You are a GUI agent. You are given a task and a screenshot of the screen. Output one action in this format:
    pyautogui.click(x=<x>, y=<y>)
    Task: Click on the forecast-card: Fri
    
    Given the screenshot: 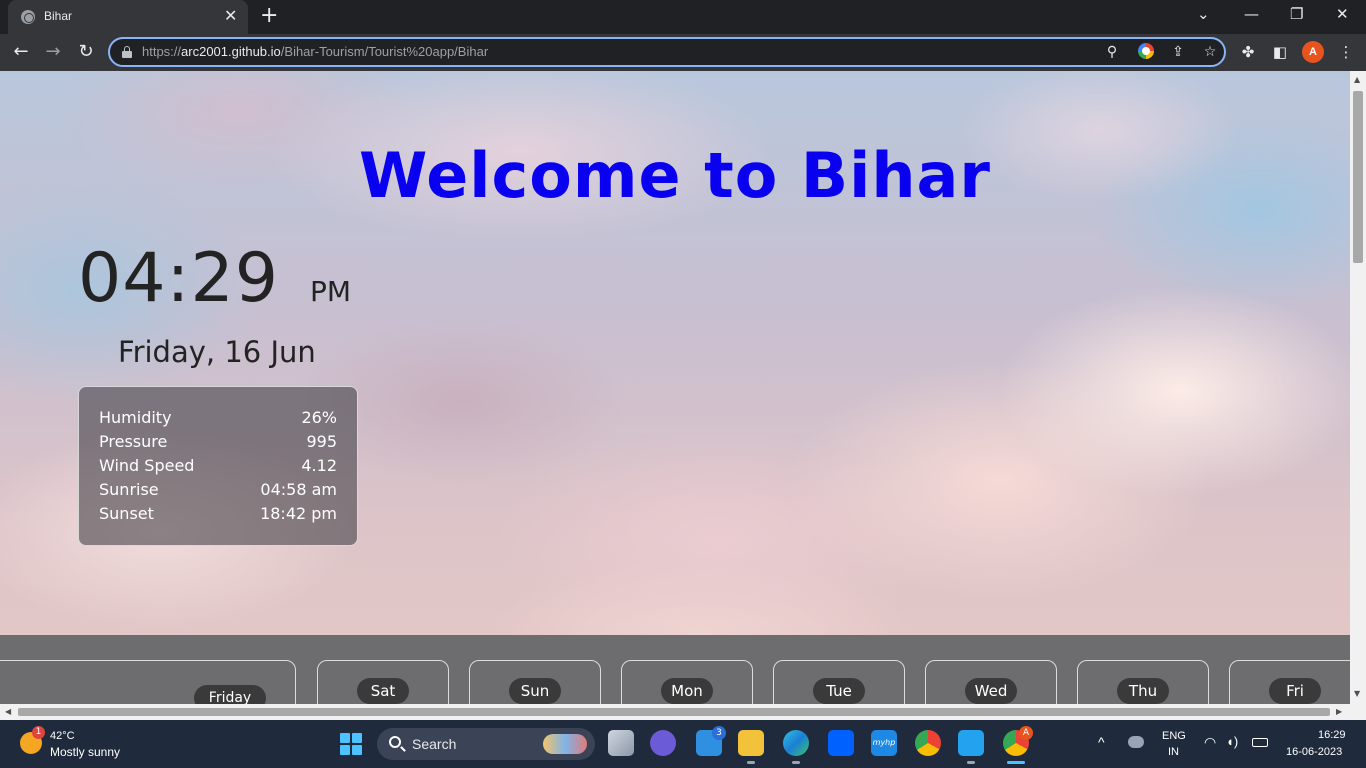 What is the action you would take?
    pyautogui.click(x=1289, y=682)
    